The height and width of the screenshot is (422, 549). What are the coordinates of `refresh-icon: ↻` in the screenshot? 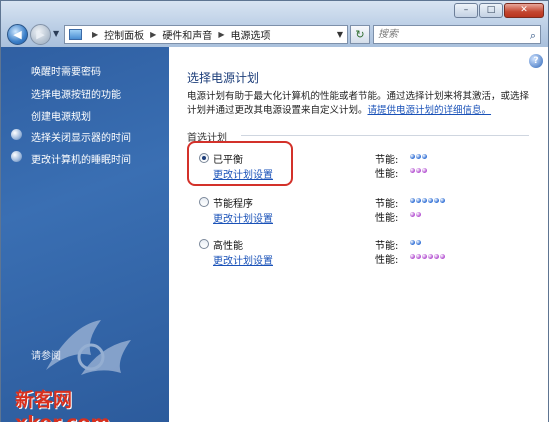 It's located at (360, 34).